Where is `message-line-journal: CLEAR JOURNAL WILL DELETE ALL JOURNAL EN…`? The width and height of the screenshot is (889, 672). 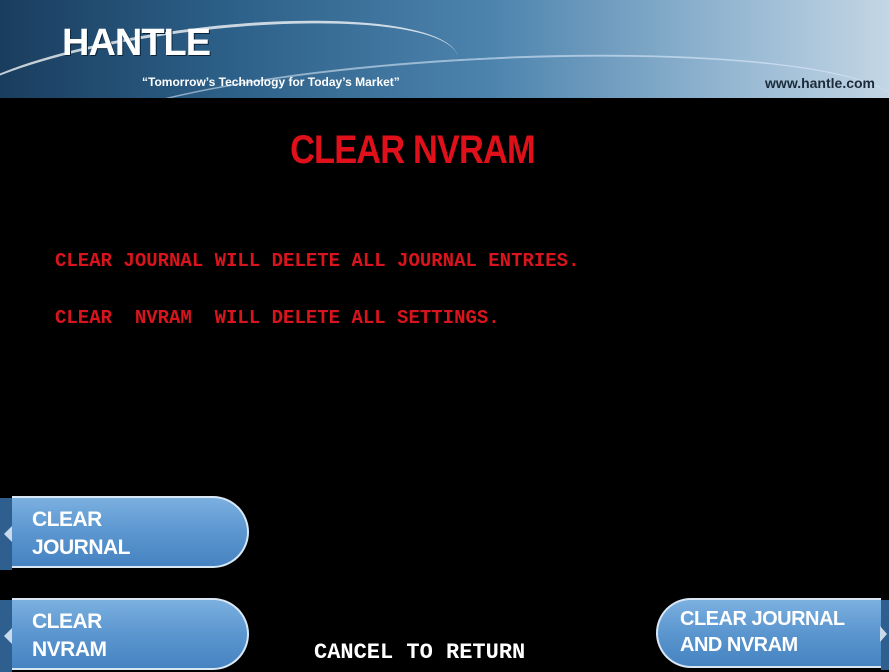 message-line-journal: CLEAR JOURNAL WILL DELETE ALL JOURNAL EN… is located at coordinates (317, 261).